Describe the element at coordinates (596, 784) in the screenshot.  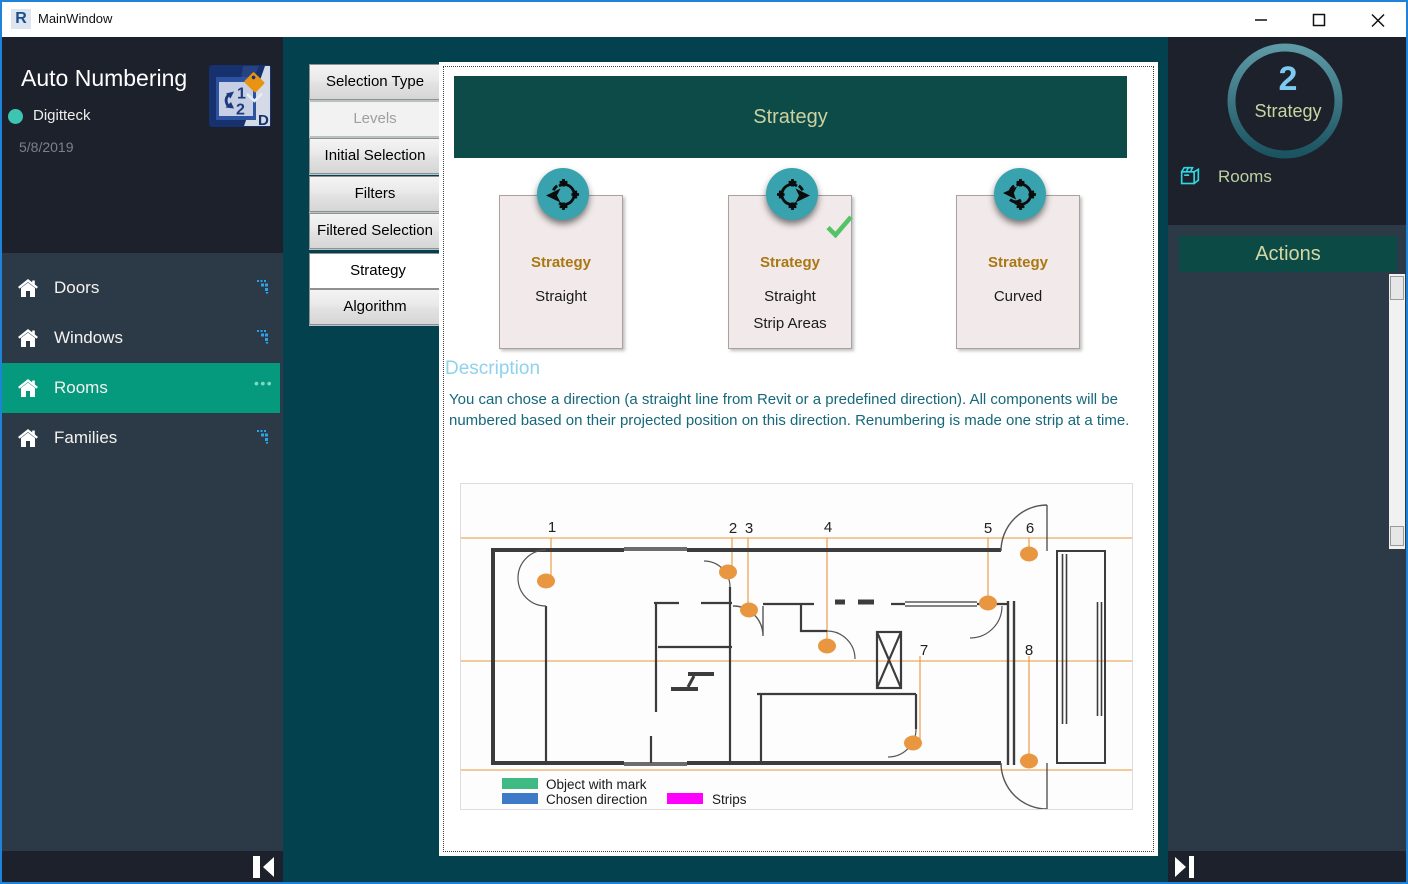
I see `svg-text: Object with mark` at that location.